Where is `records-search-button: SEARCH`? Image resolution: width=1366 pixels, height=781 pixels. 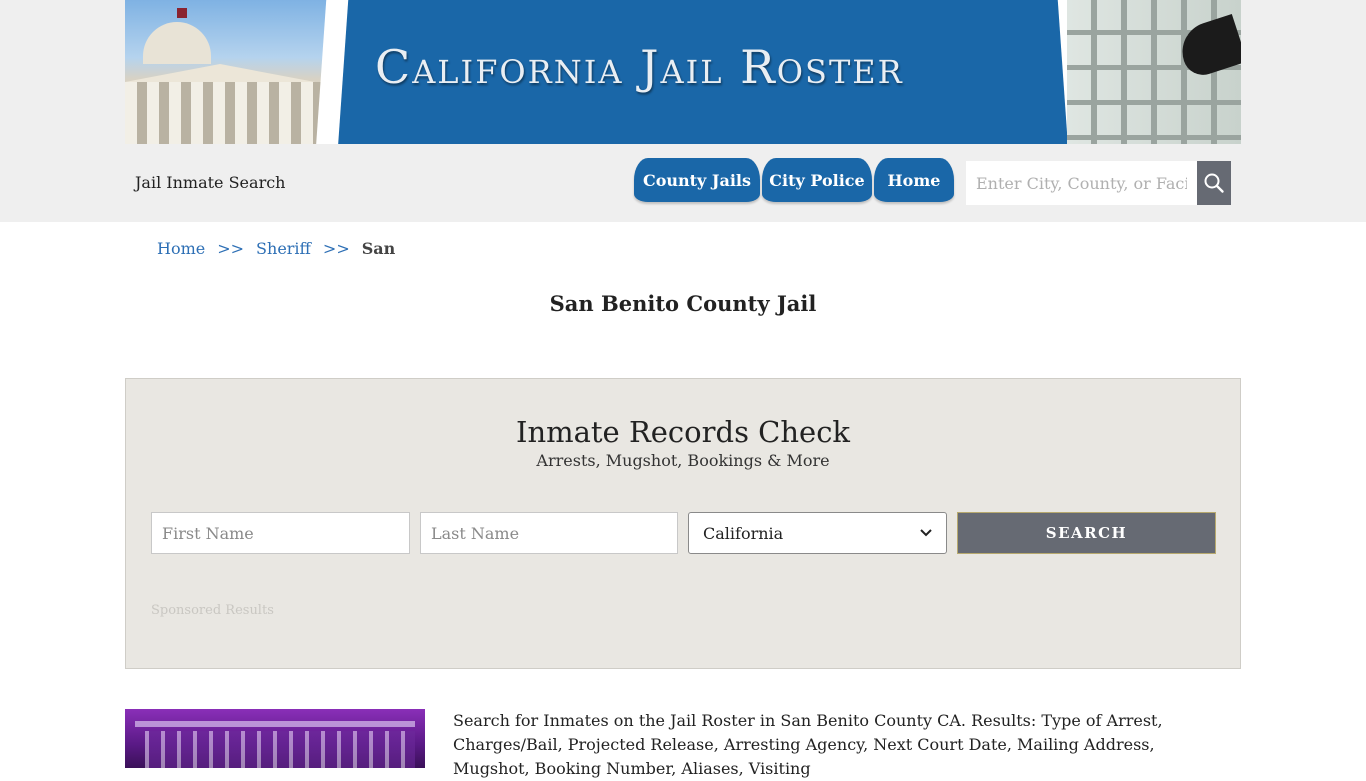 records-search-button: SEARCH is located at coordinates (1086, 533).